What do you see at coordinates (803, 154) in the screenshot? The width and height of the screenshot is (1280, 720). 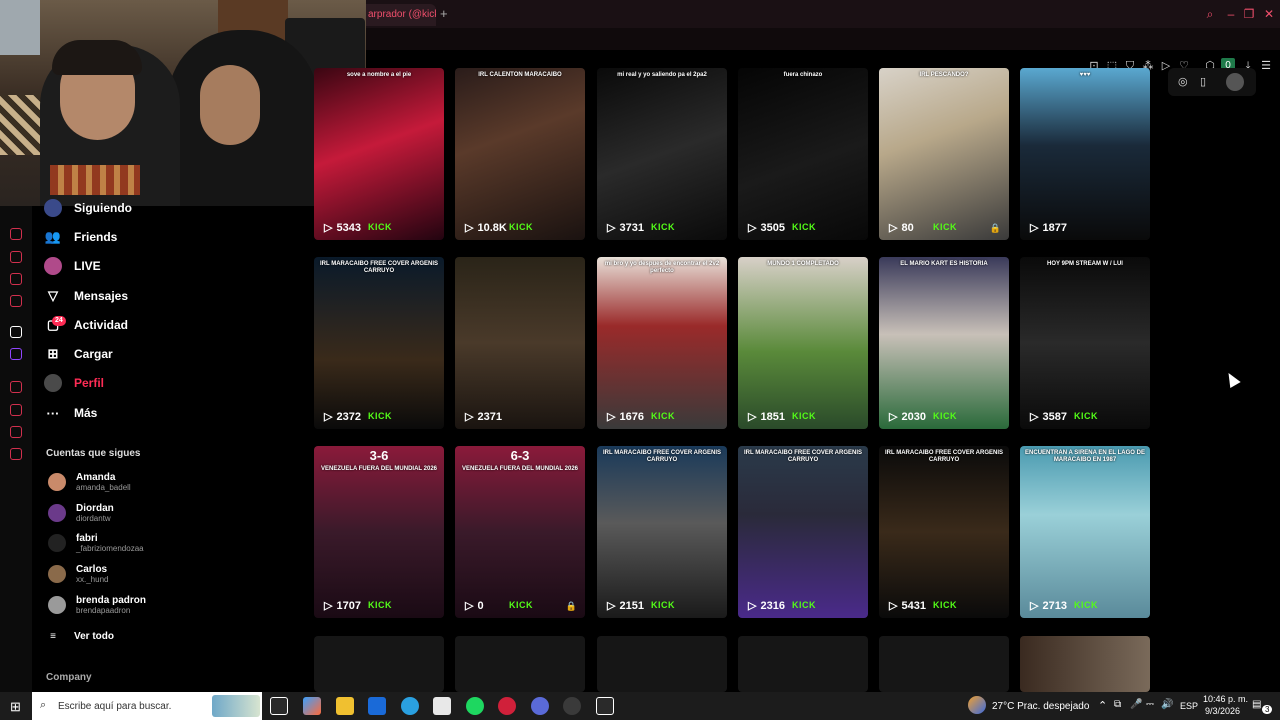 I see `video-tile: fuera chinazo ▷ 3505 KICK` at bounding box center [803, 154].